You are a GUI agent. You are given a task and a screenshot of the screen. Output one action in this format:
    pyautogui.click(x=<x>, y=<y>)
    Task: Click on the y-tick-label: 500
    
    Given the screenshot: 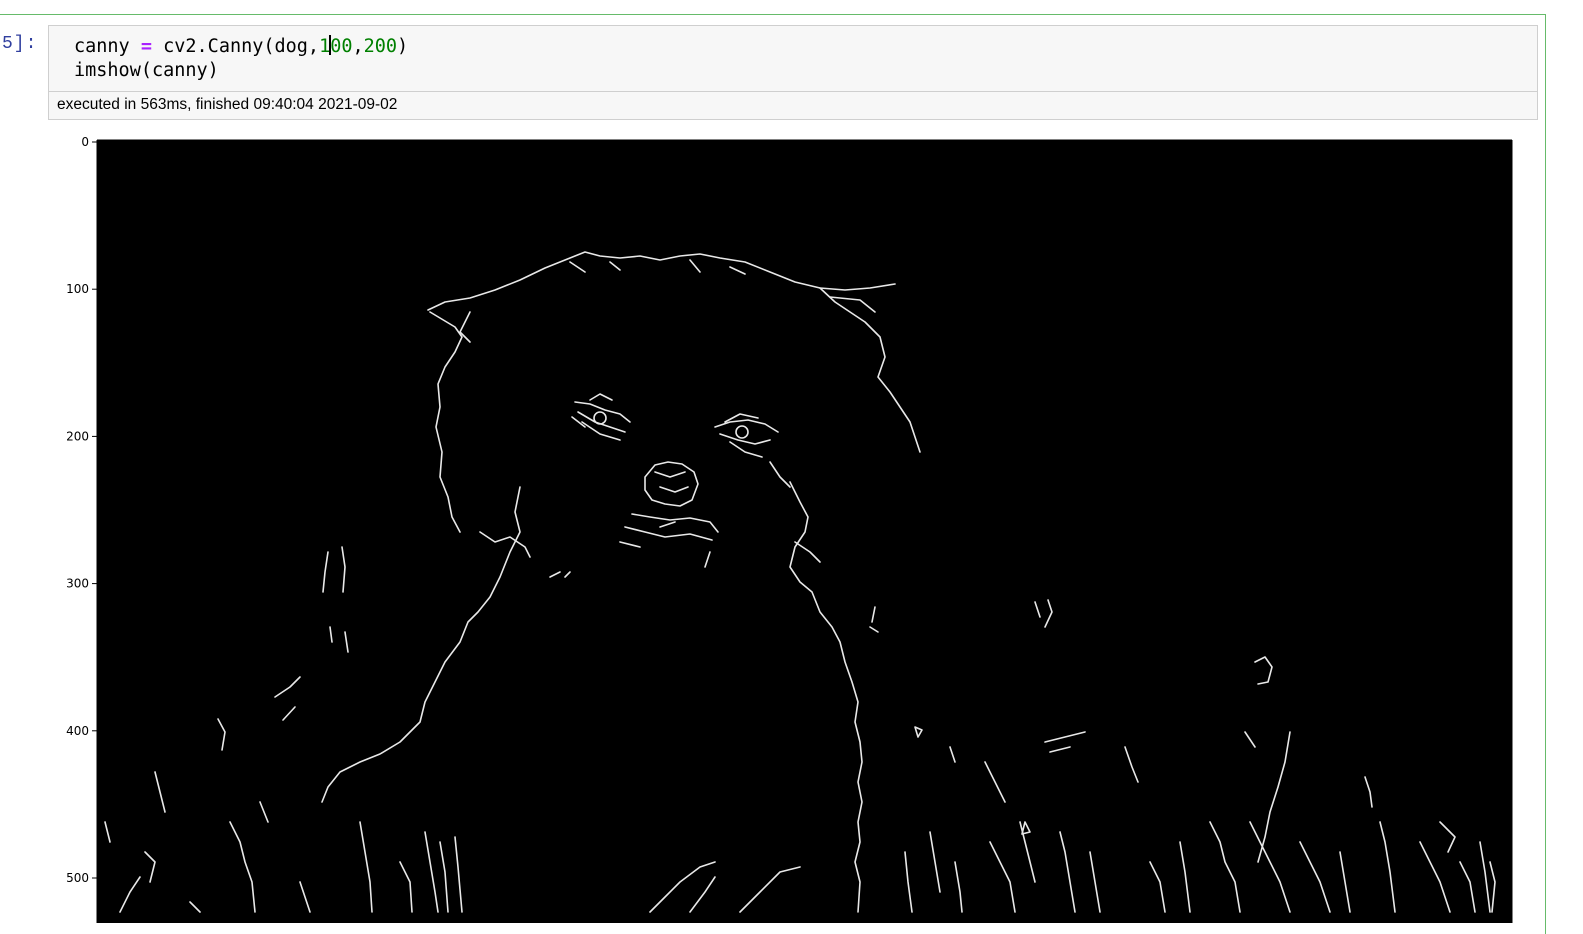 What is the action you would take?
    pyautogui.click(x=77, y=878)
    